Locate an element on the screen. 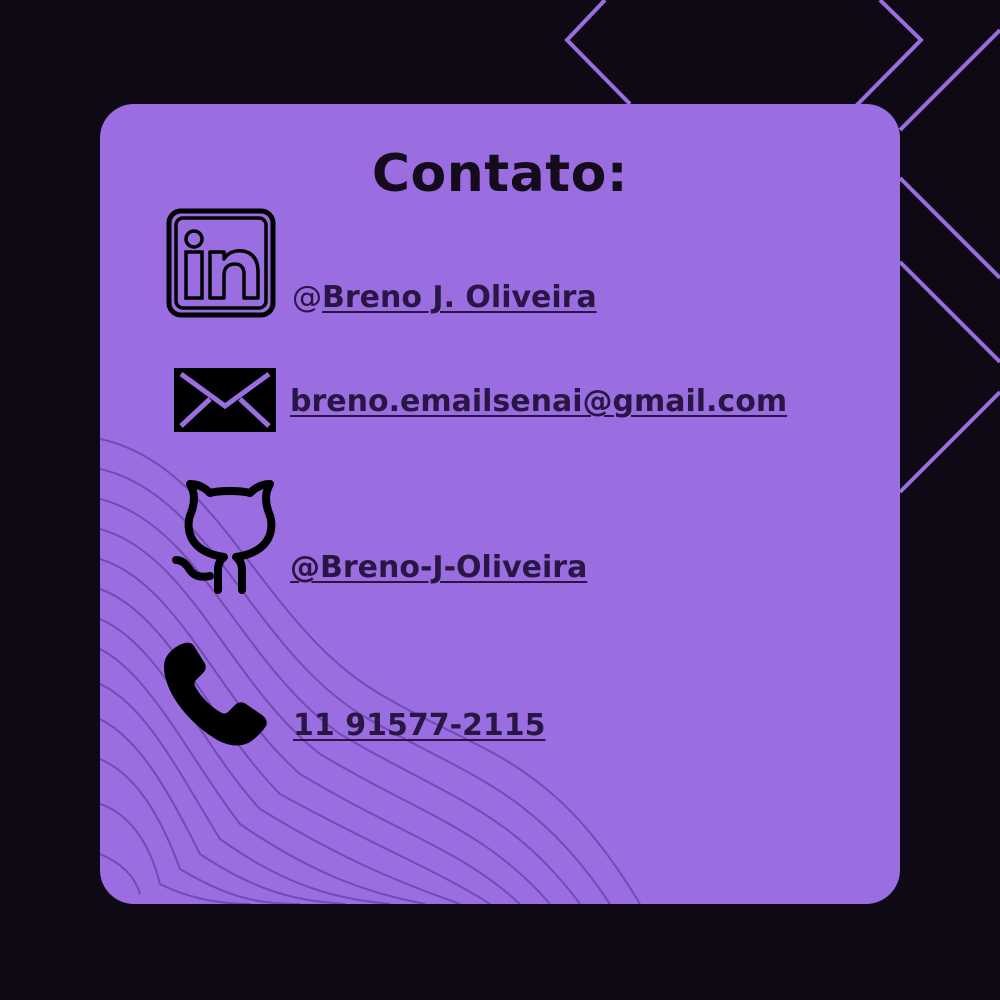 The width and height of the screenshot is (1000, 1000). linkedin-label: Breno J. Oliveira is located at coordinates (459, 297).